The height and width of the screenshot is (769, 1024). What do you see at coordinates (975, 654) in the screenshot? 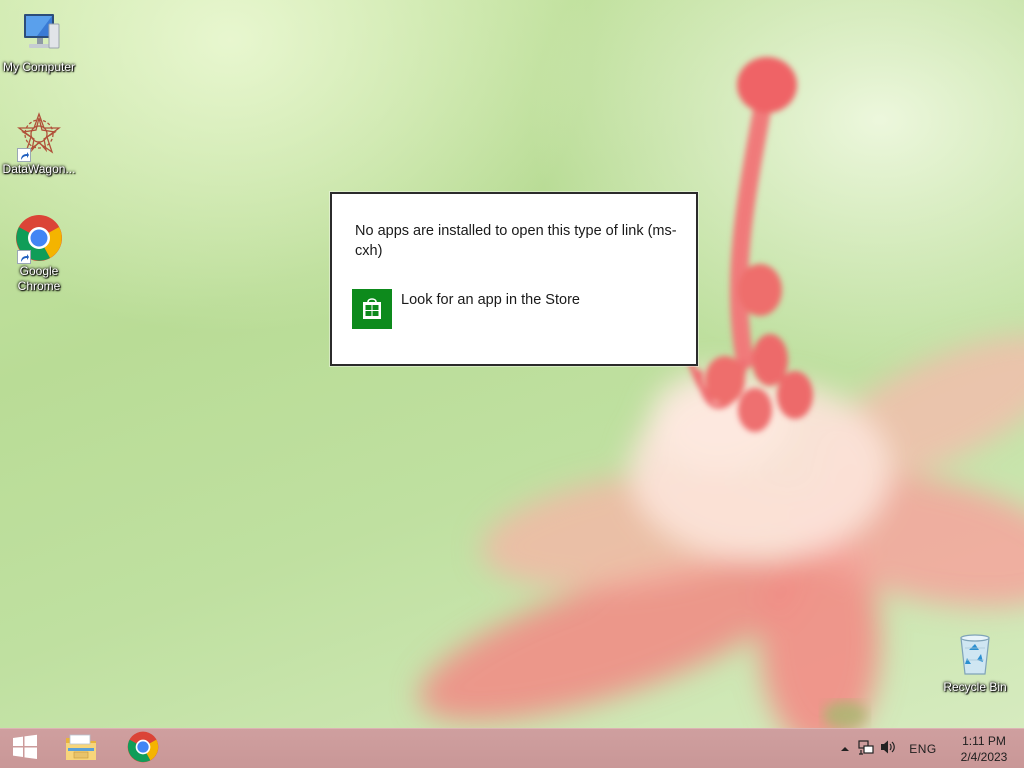
I see `recycle-bin-icon` at bounding box center [975, 654].